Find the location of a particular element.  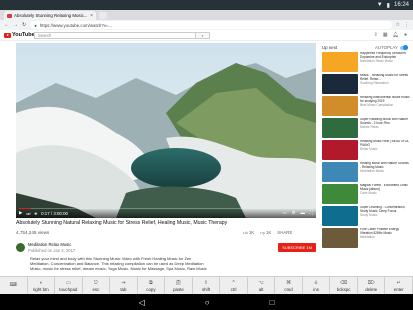

enter-icon: ↵ is located at coordinates (398, 282).